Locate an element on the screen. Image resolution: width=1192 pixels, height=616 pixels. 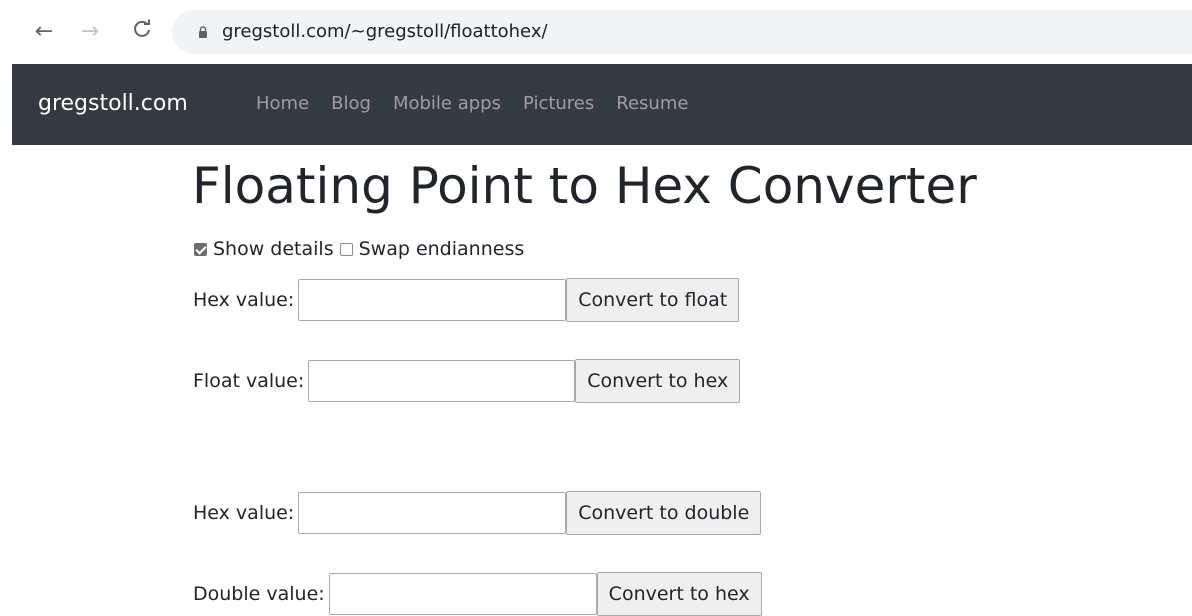
lock-icon is located at coordinates (203, 32).